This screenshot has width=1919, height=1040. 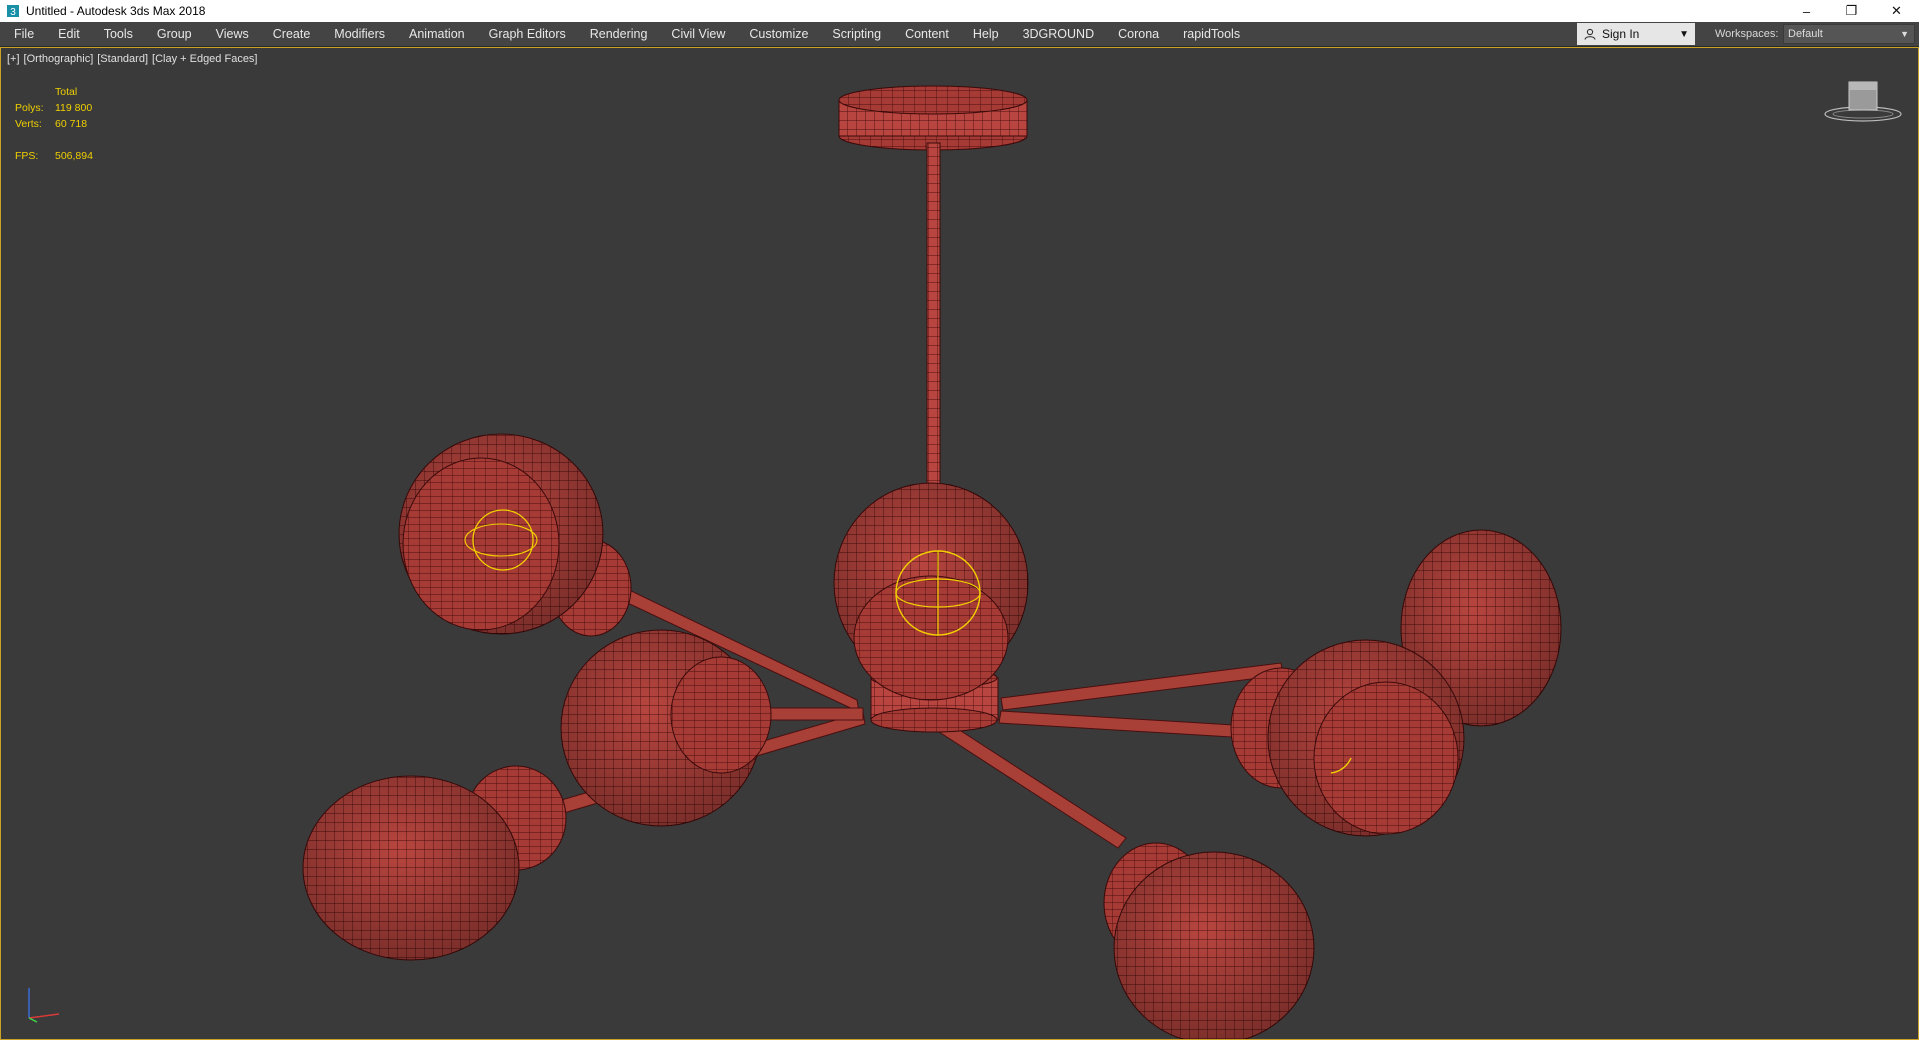 I want to click on menu-group: Group, so click(x=174, y=34).